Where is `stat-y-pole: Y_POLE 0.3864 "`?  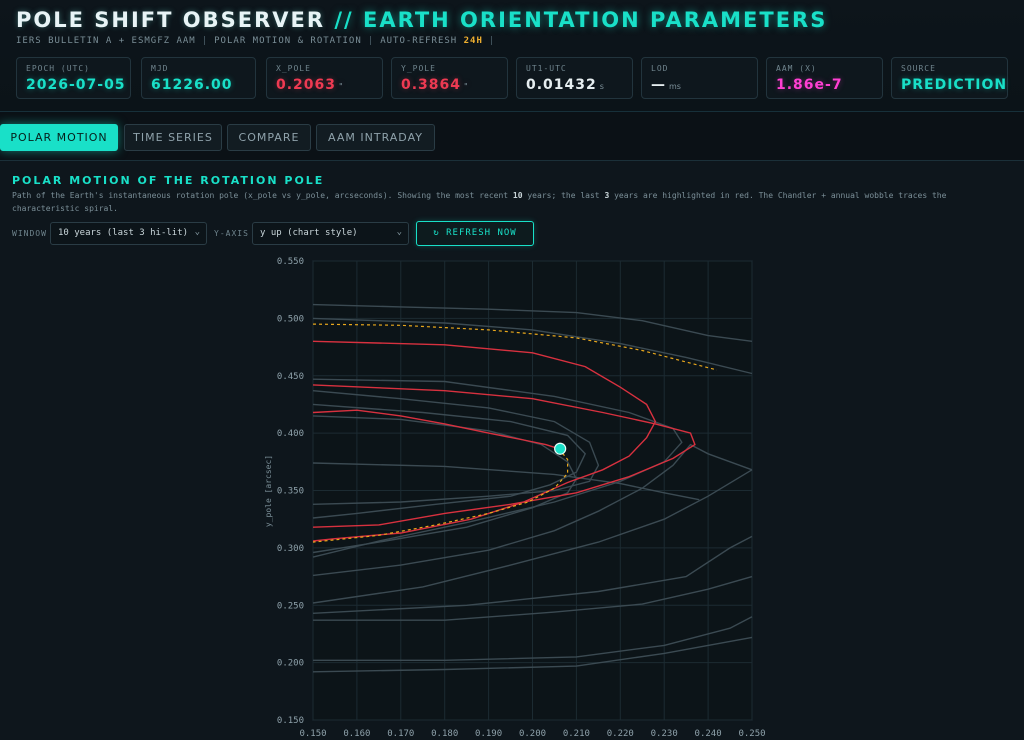
stat-y-pole: Y_POLE 0.3864 " is located at coordinates (449, 78).